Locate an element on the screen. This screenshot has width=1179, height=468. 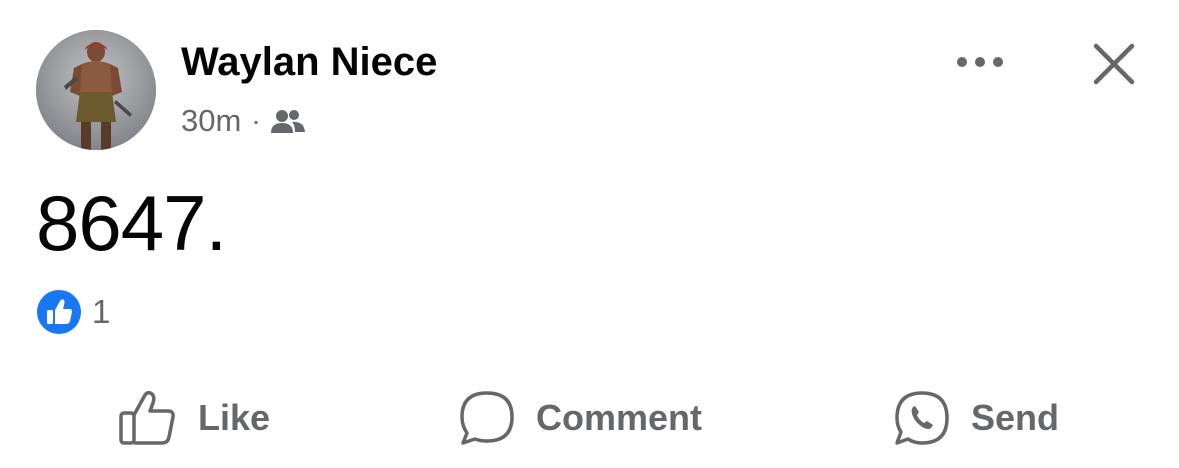
reaction-count: 1 is located at coordinates (101, 311).